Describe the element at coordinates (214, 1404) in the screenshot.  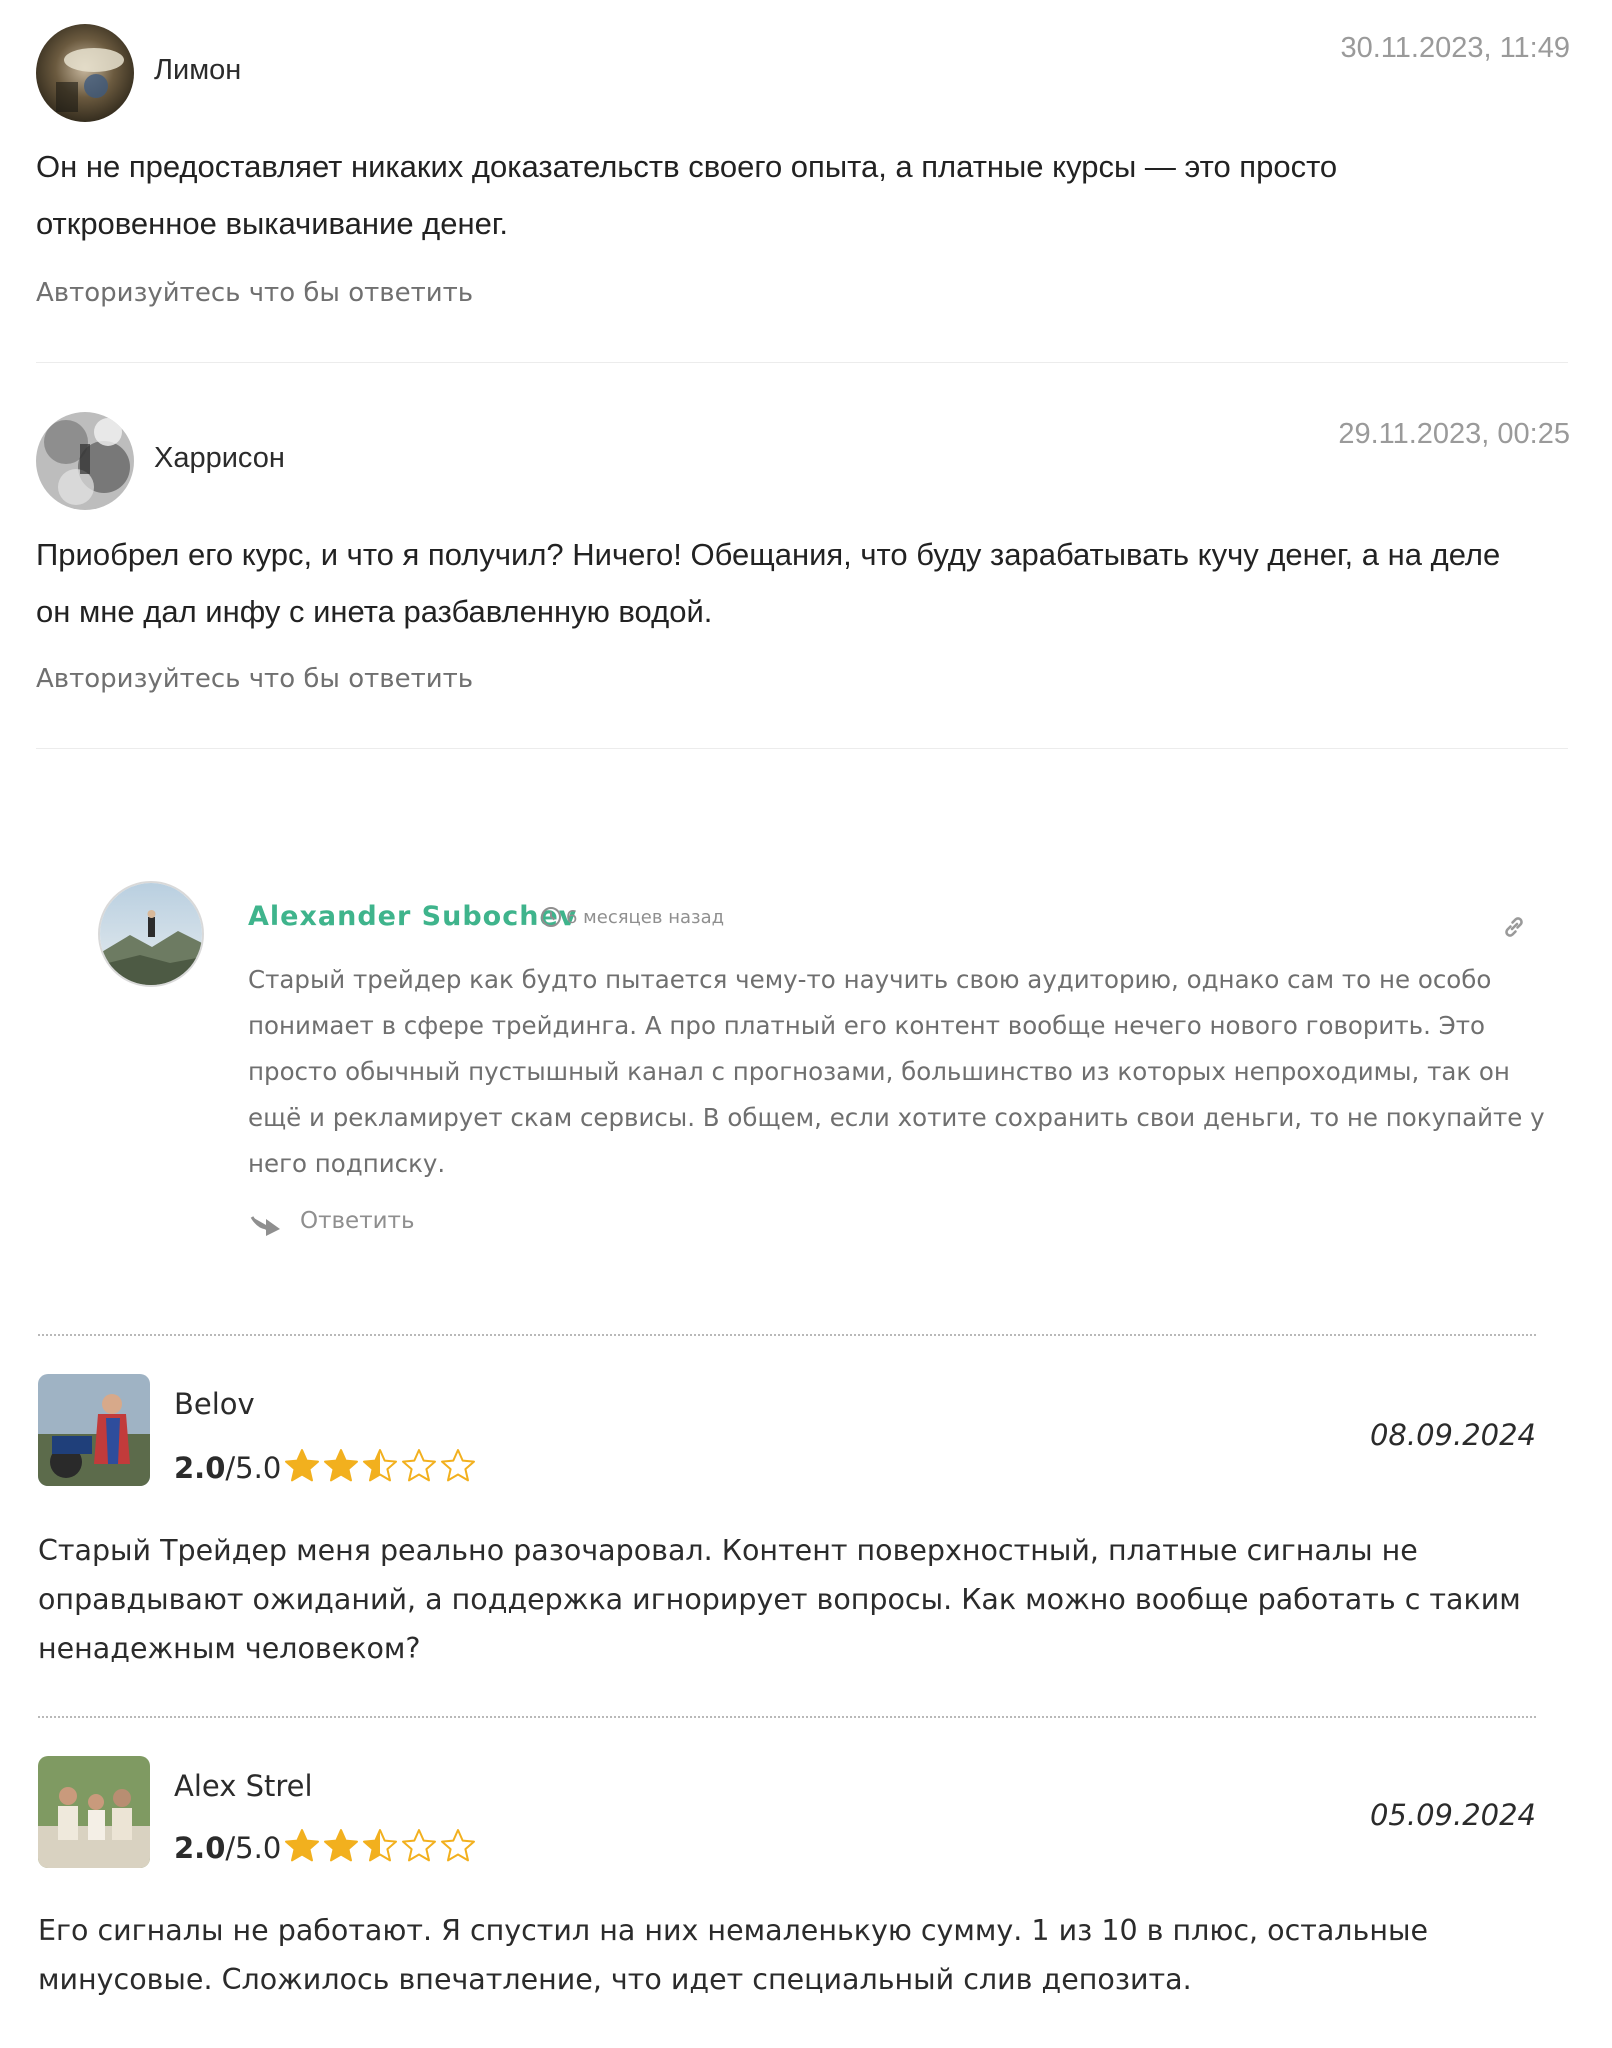
I see `author-name: Belov` at that location.